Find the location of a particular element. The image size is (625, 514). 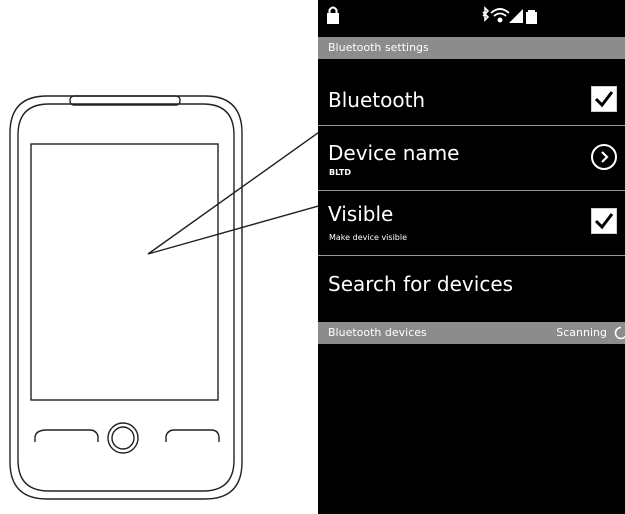

bluetooth-devices-header: Bluetooth devices Scanning is located at coordinates (471, 333).